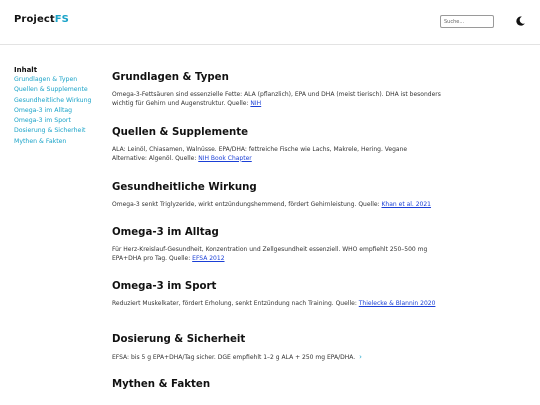 The width and height of the screenshot is (540, 405). I want to click on logo: ProjectFS, so click(41, 19).